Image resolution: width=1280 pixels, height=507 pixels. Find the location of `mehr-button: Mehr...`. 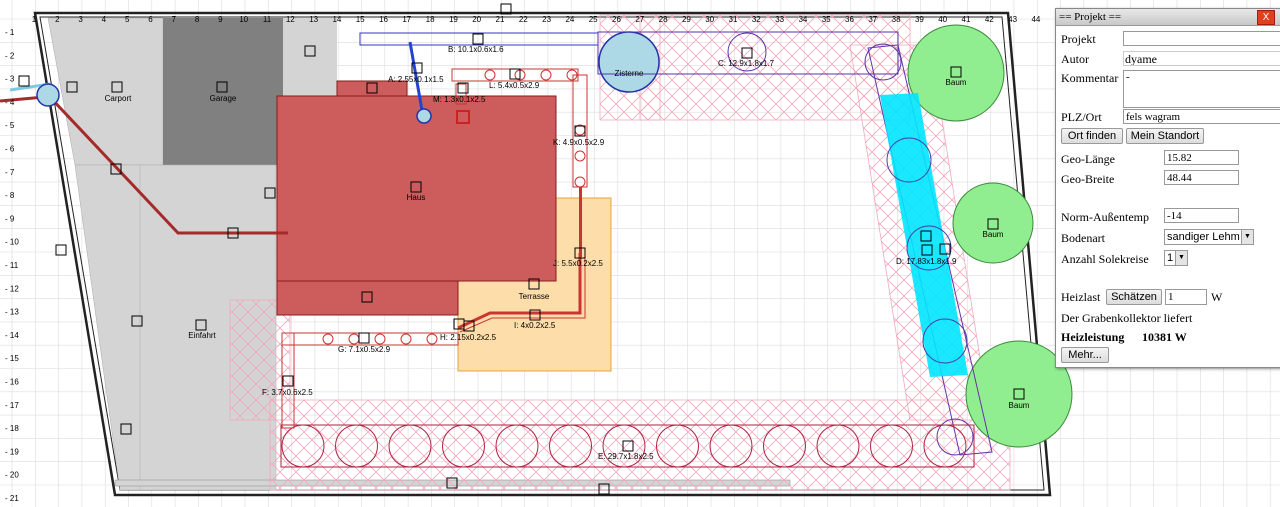

mehr-button: Mehr... is located at coordinates (1085, 355).